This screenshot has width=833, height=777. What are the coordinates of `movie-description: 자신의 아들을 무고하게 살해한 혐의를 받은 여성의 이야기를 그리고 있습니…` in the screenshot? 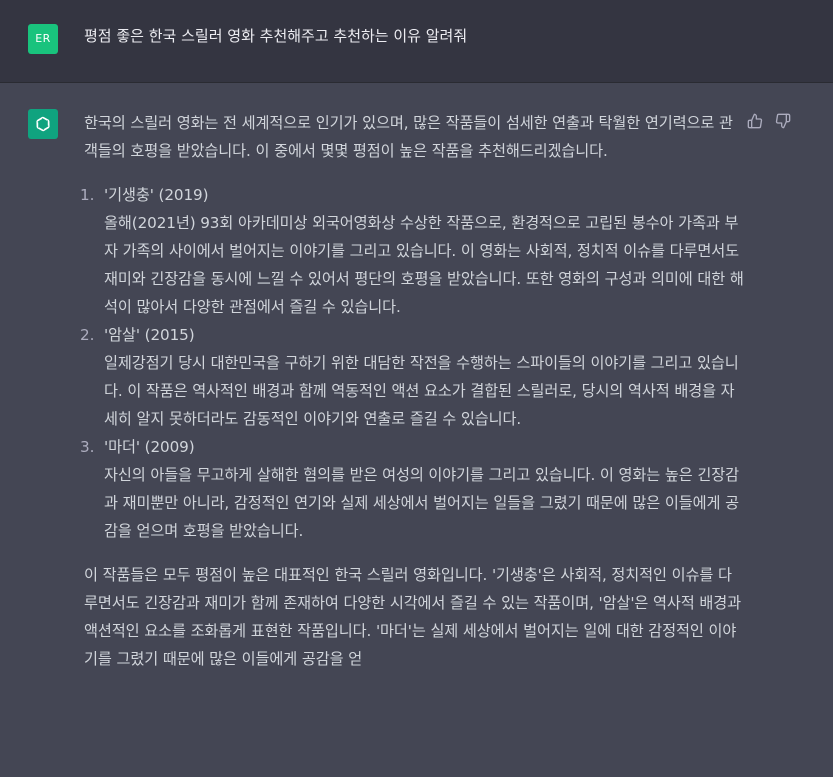 It's located at (421, 503).